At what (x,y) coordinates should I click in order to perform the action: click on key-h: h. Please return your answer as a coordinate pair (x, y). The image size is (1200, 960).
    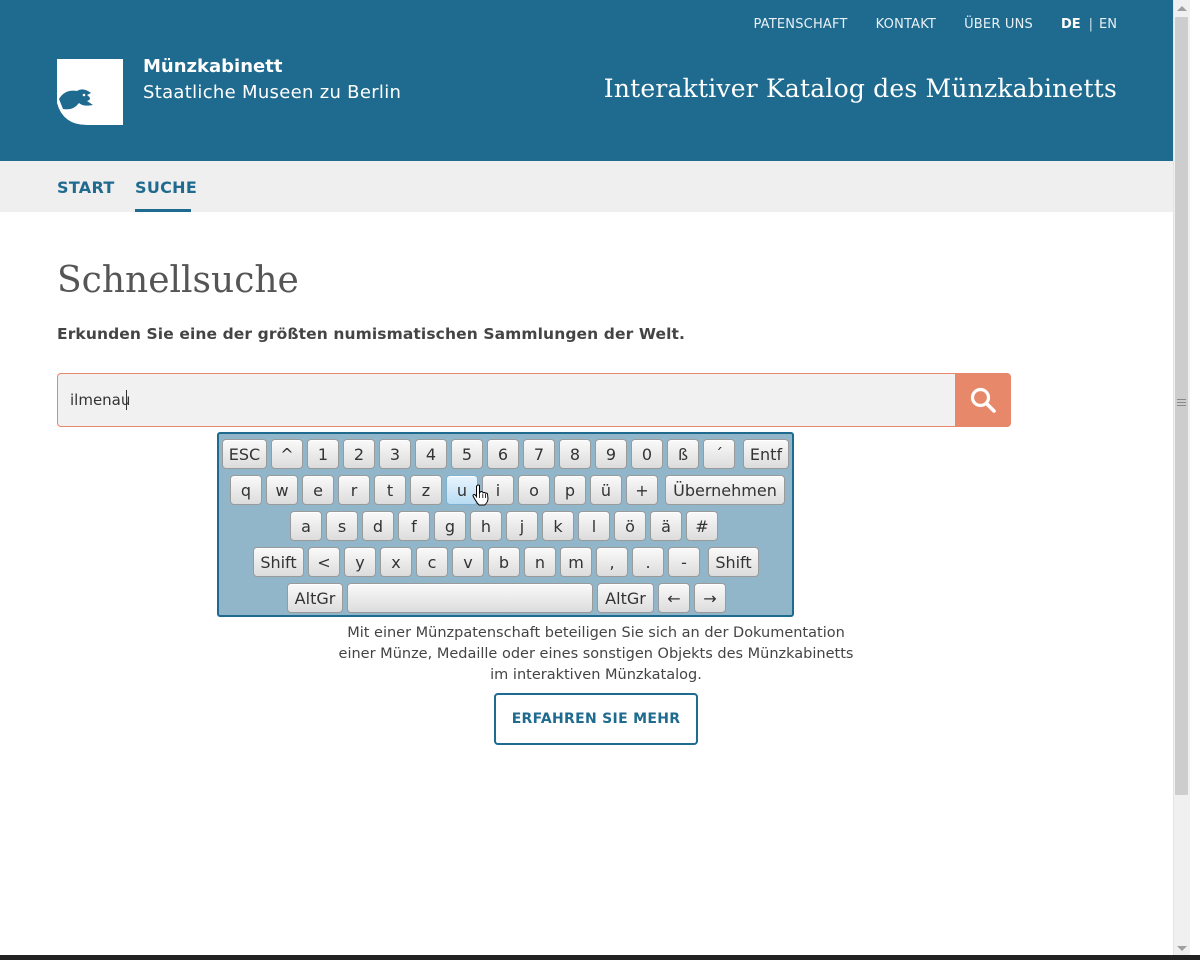
    Looking at the image, I should click on (486, 526).